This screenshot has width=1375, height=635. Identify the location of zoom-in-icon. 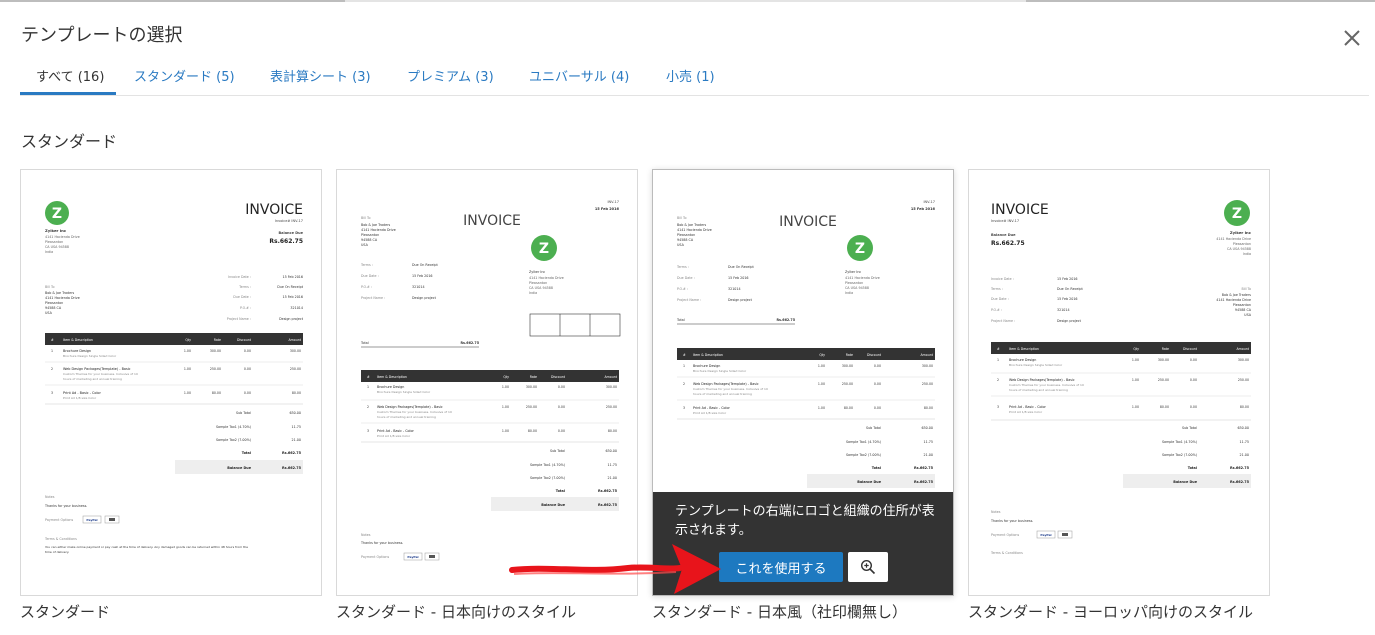
(868, 567).